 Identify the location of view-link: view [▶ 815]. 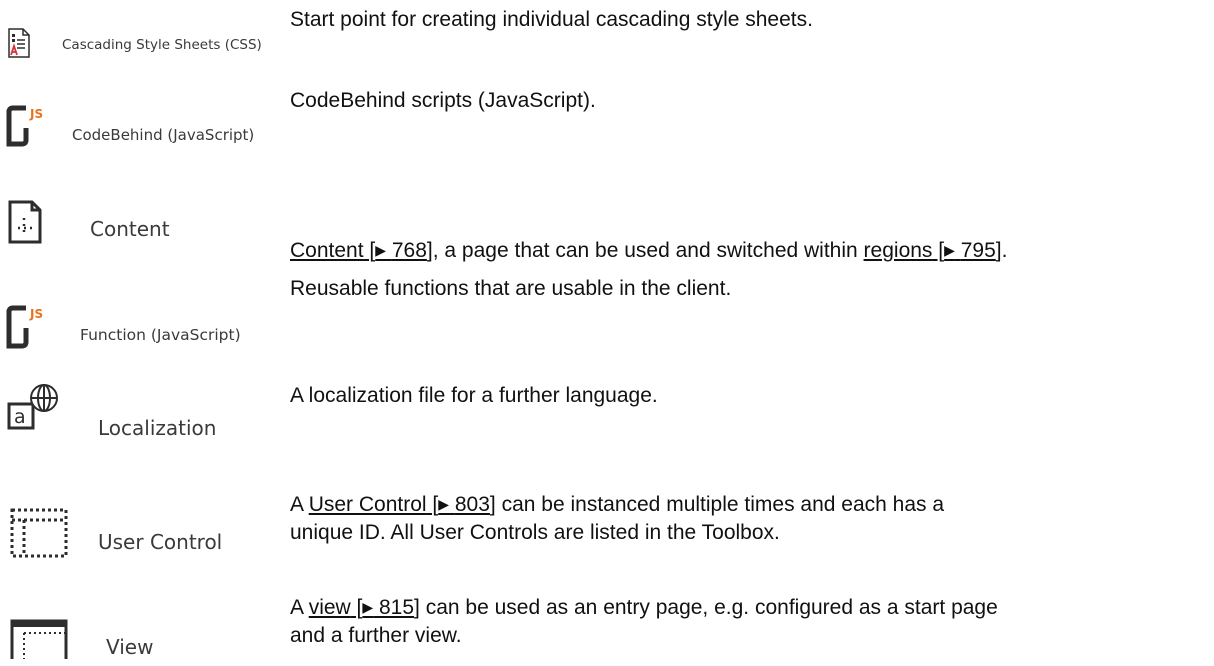
(364, 607).